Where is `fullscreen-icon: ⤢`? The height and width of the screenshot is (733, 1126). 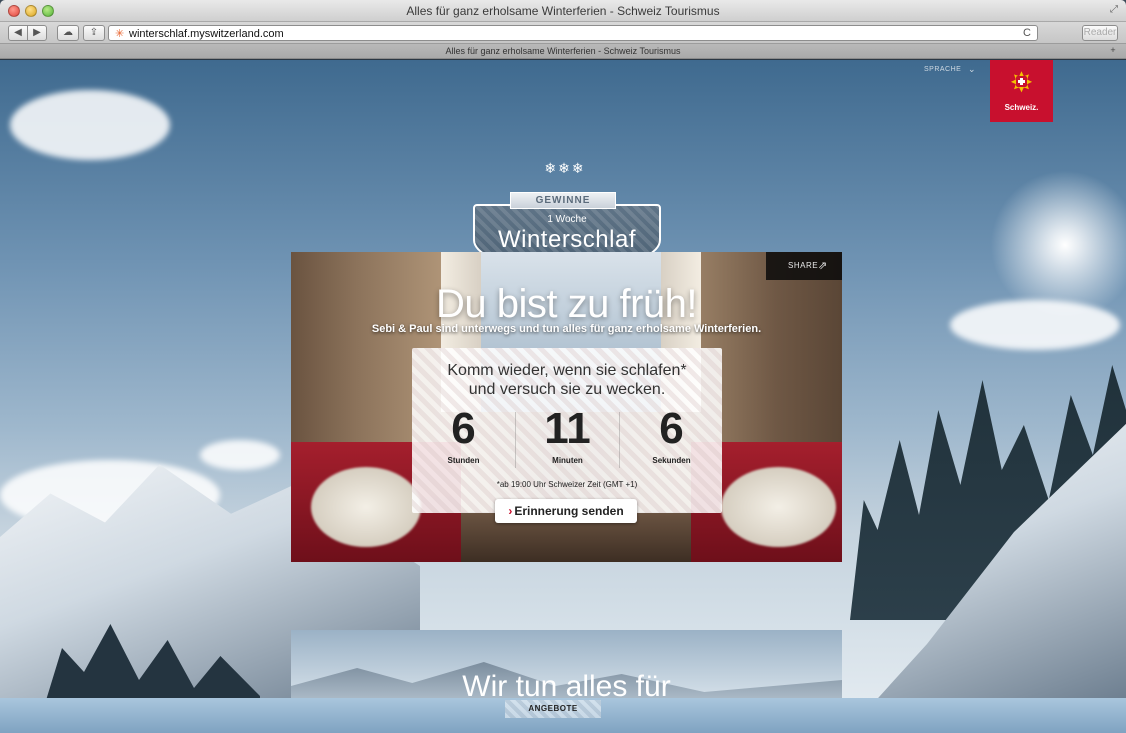 fullscreen-icon: ⤢ is located at coordinates (1114, 9).